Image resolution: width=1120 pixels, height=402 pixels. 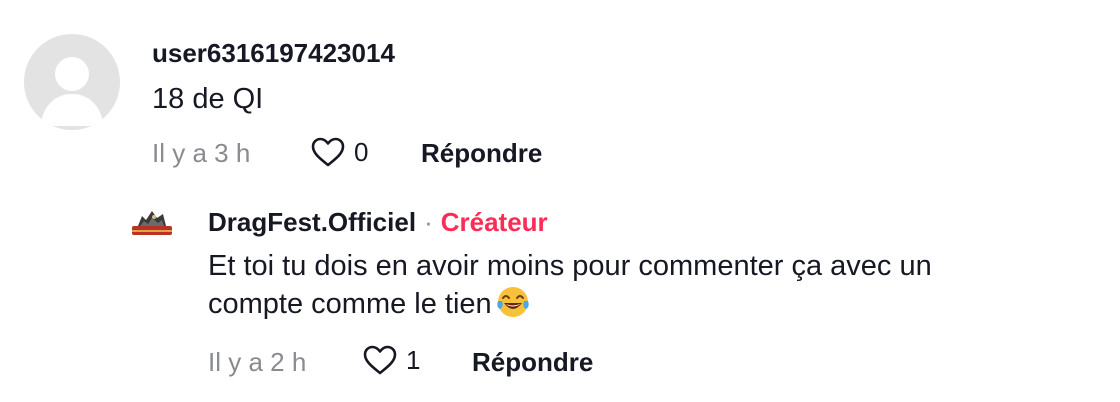 I want to click on creator-avatar, so click(x=152, y=224).